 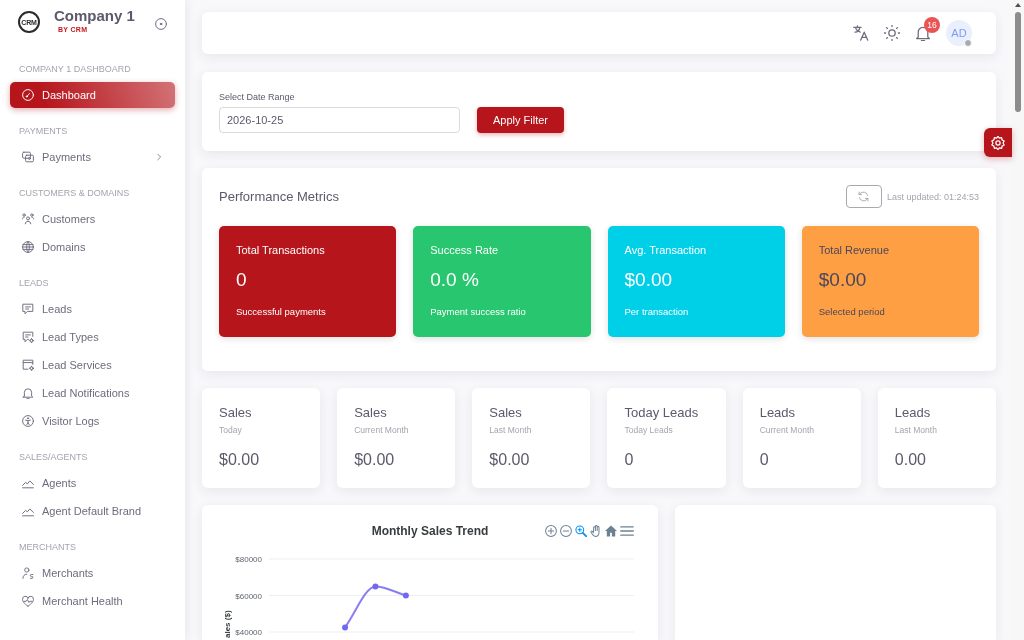 I want to click on nav-link: Lead Notifications, so click(x=92, y=393).